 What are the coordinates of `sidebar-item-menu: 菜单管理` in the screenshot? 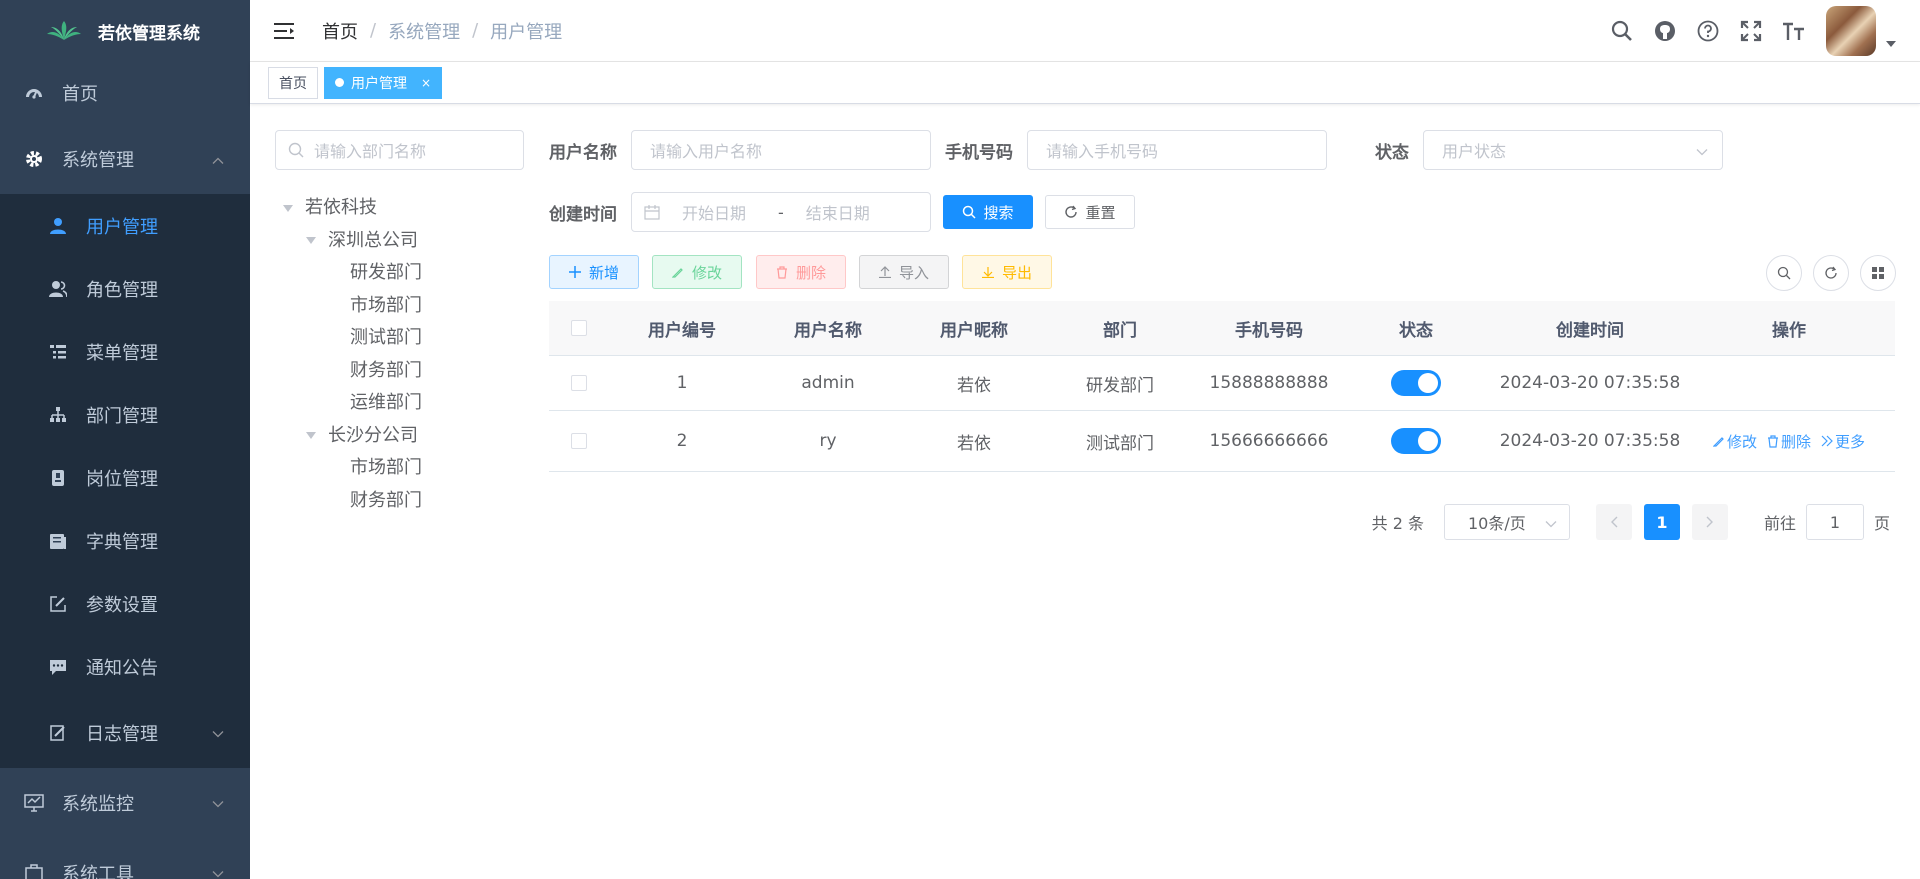 It's located at (125, 351).